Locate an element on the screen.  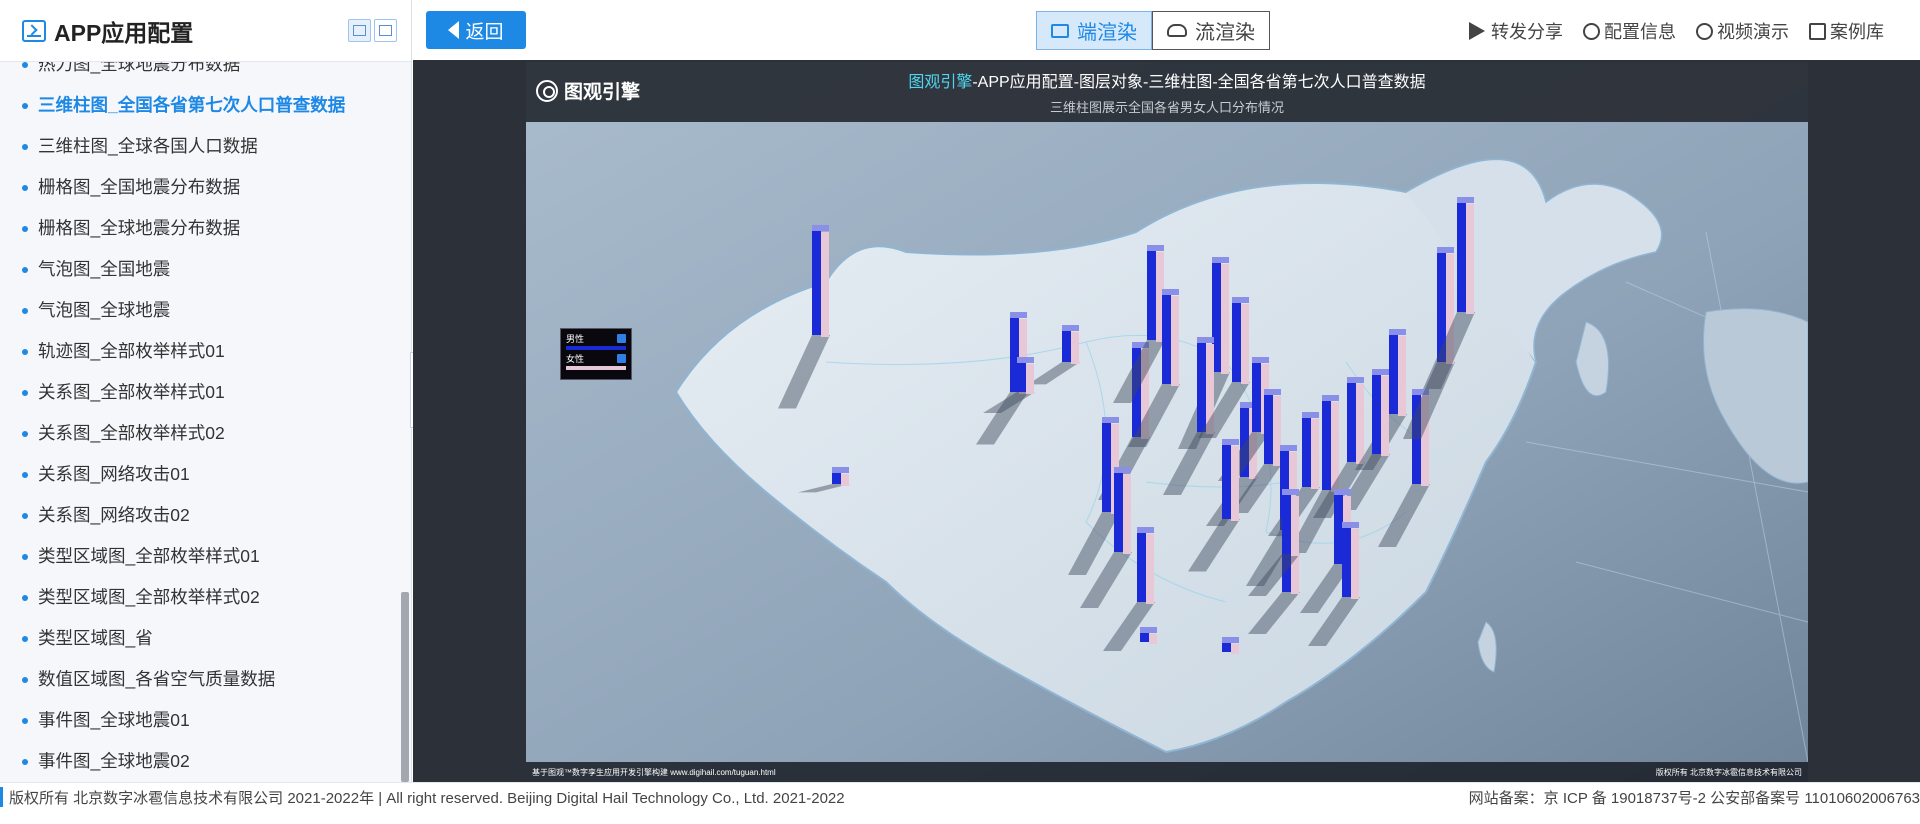
sidebar-item: 关系图_网络攻击01 is located at coordinates (106, 474).